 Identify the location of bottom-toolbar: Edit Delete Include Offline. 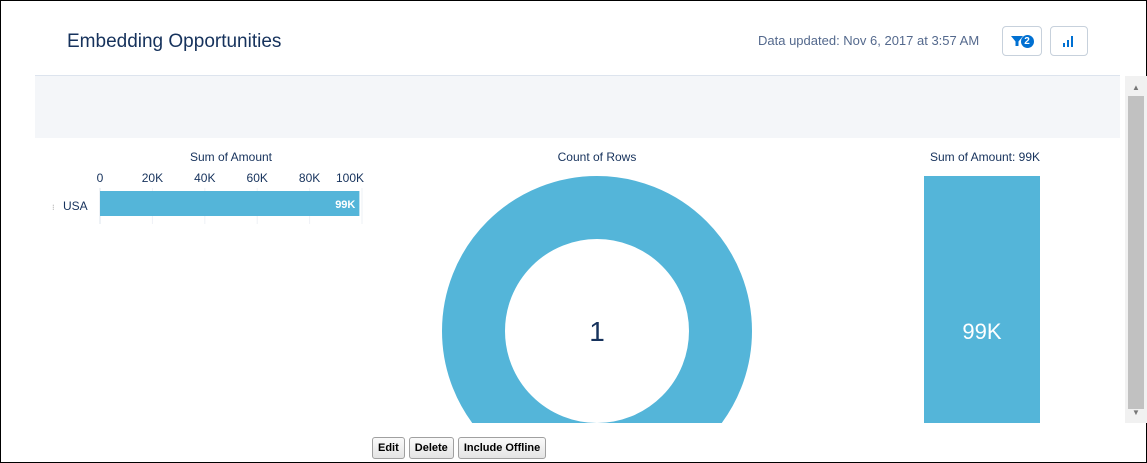
(459, 448).